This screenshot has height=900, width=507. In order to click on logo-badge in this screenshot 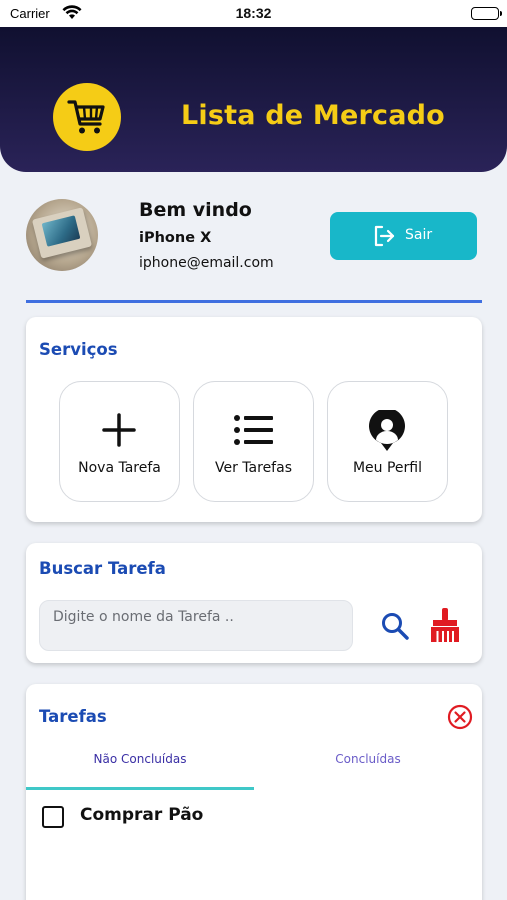, I will do `click(87, 117)`.